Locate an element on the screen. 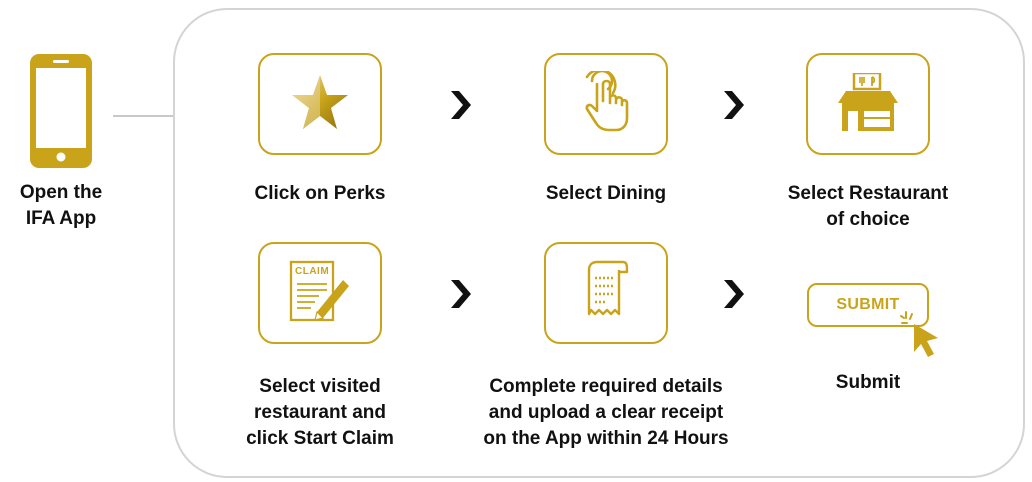 The image size is (1032, 482). claim-icon-text: CLAIM is located at coordinates (312, 271).